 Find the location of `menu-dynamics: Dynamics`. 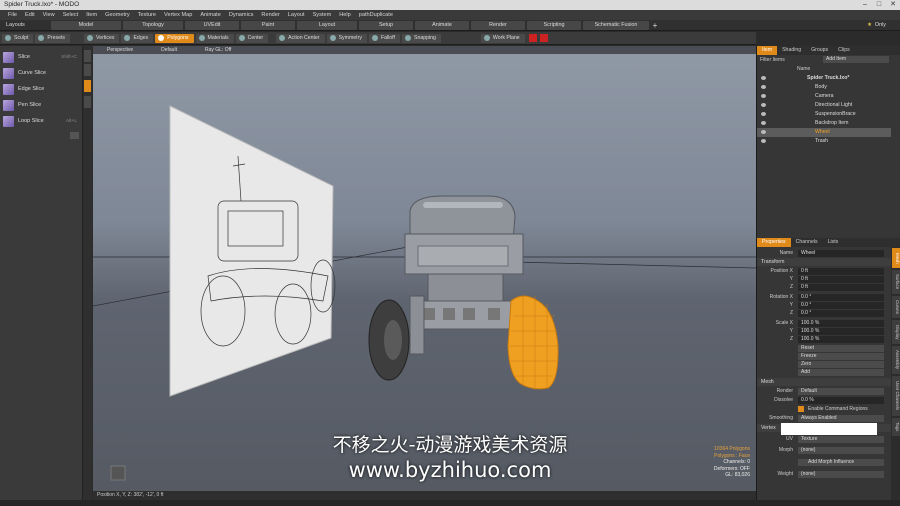

menu-dynamics: Dynamics is located at coordinates (241, 15).